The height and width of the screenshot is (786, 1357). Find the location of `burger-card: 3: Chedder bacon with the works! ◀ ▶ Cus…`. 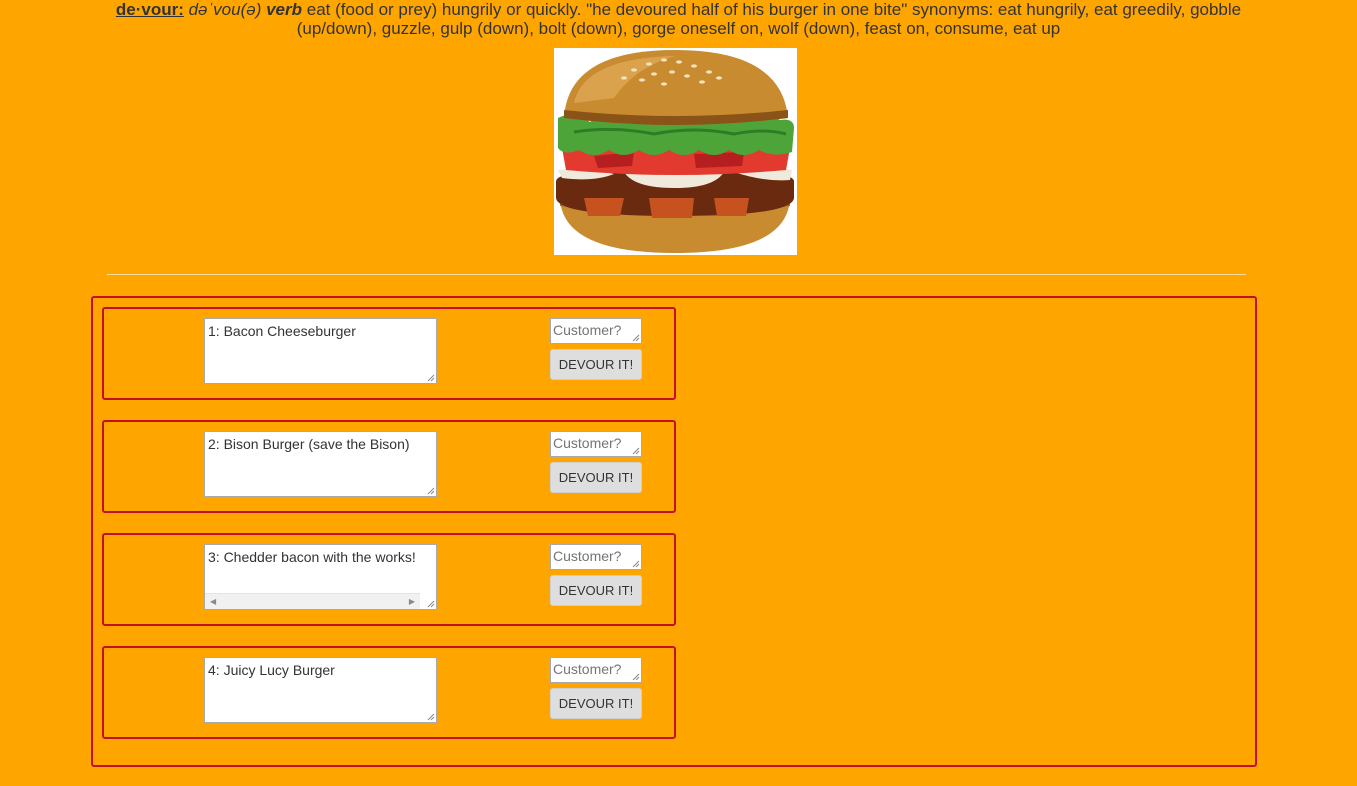

burger-card: 3: Chedder bacon with the works! ◀ ▶ Cus… is located at coordinates (389, 579).